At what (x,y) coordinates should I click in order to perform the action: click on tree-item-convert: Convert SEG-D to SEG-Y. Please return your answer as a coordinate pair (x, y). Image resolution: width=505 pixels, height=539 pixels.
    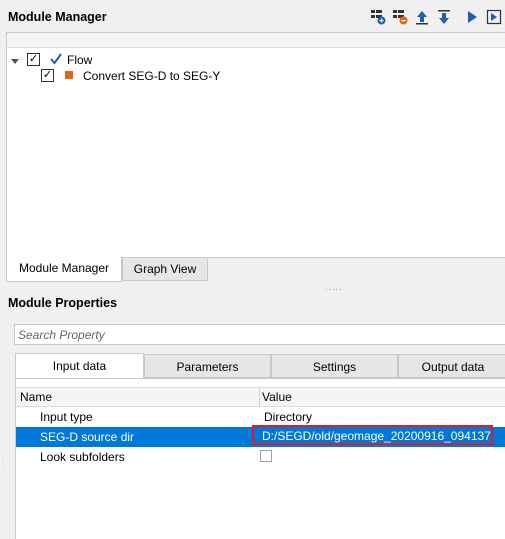
    Looking at the image, I should click on (151, 76).